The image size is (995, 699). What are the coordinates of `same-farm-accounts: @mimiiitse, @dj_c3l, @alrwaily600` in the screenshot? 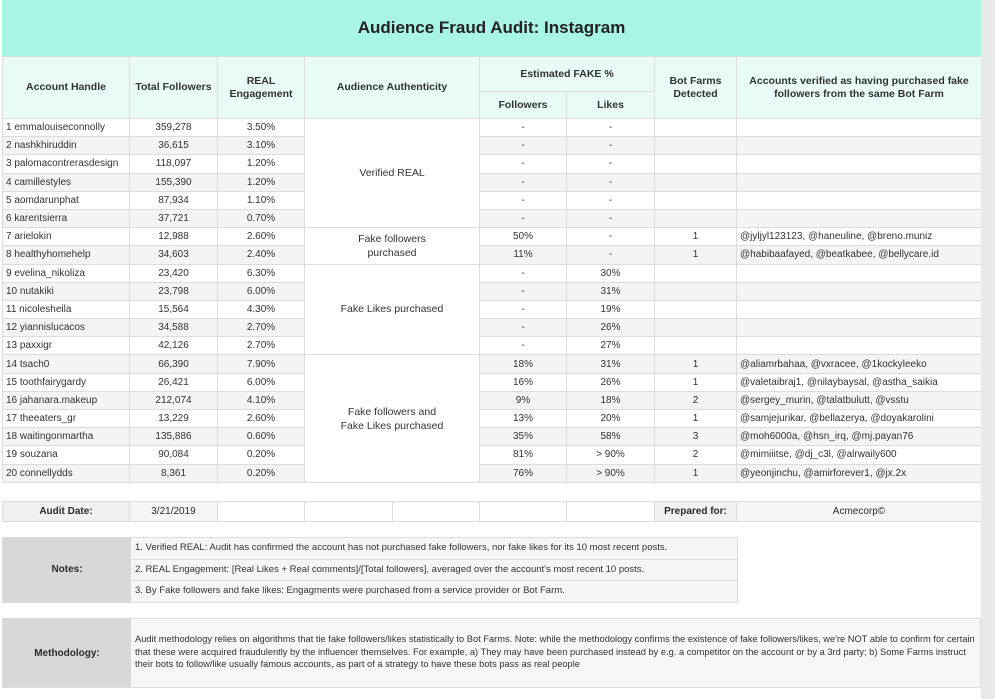 It's located at (859, 455).